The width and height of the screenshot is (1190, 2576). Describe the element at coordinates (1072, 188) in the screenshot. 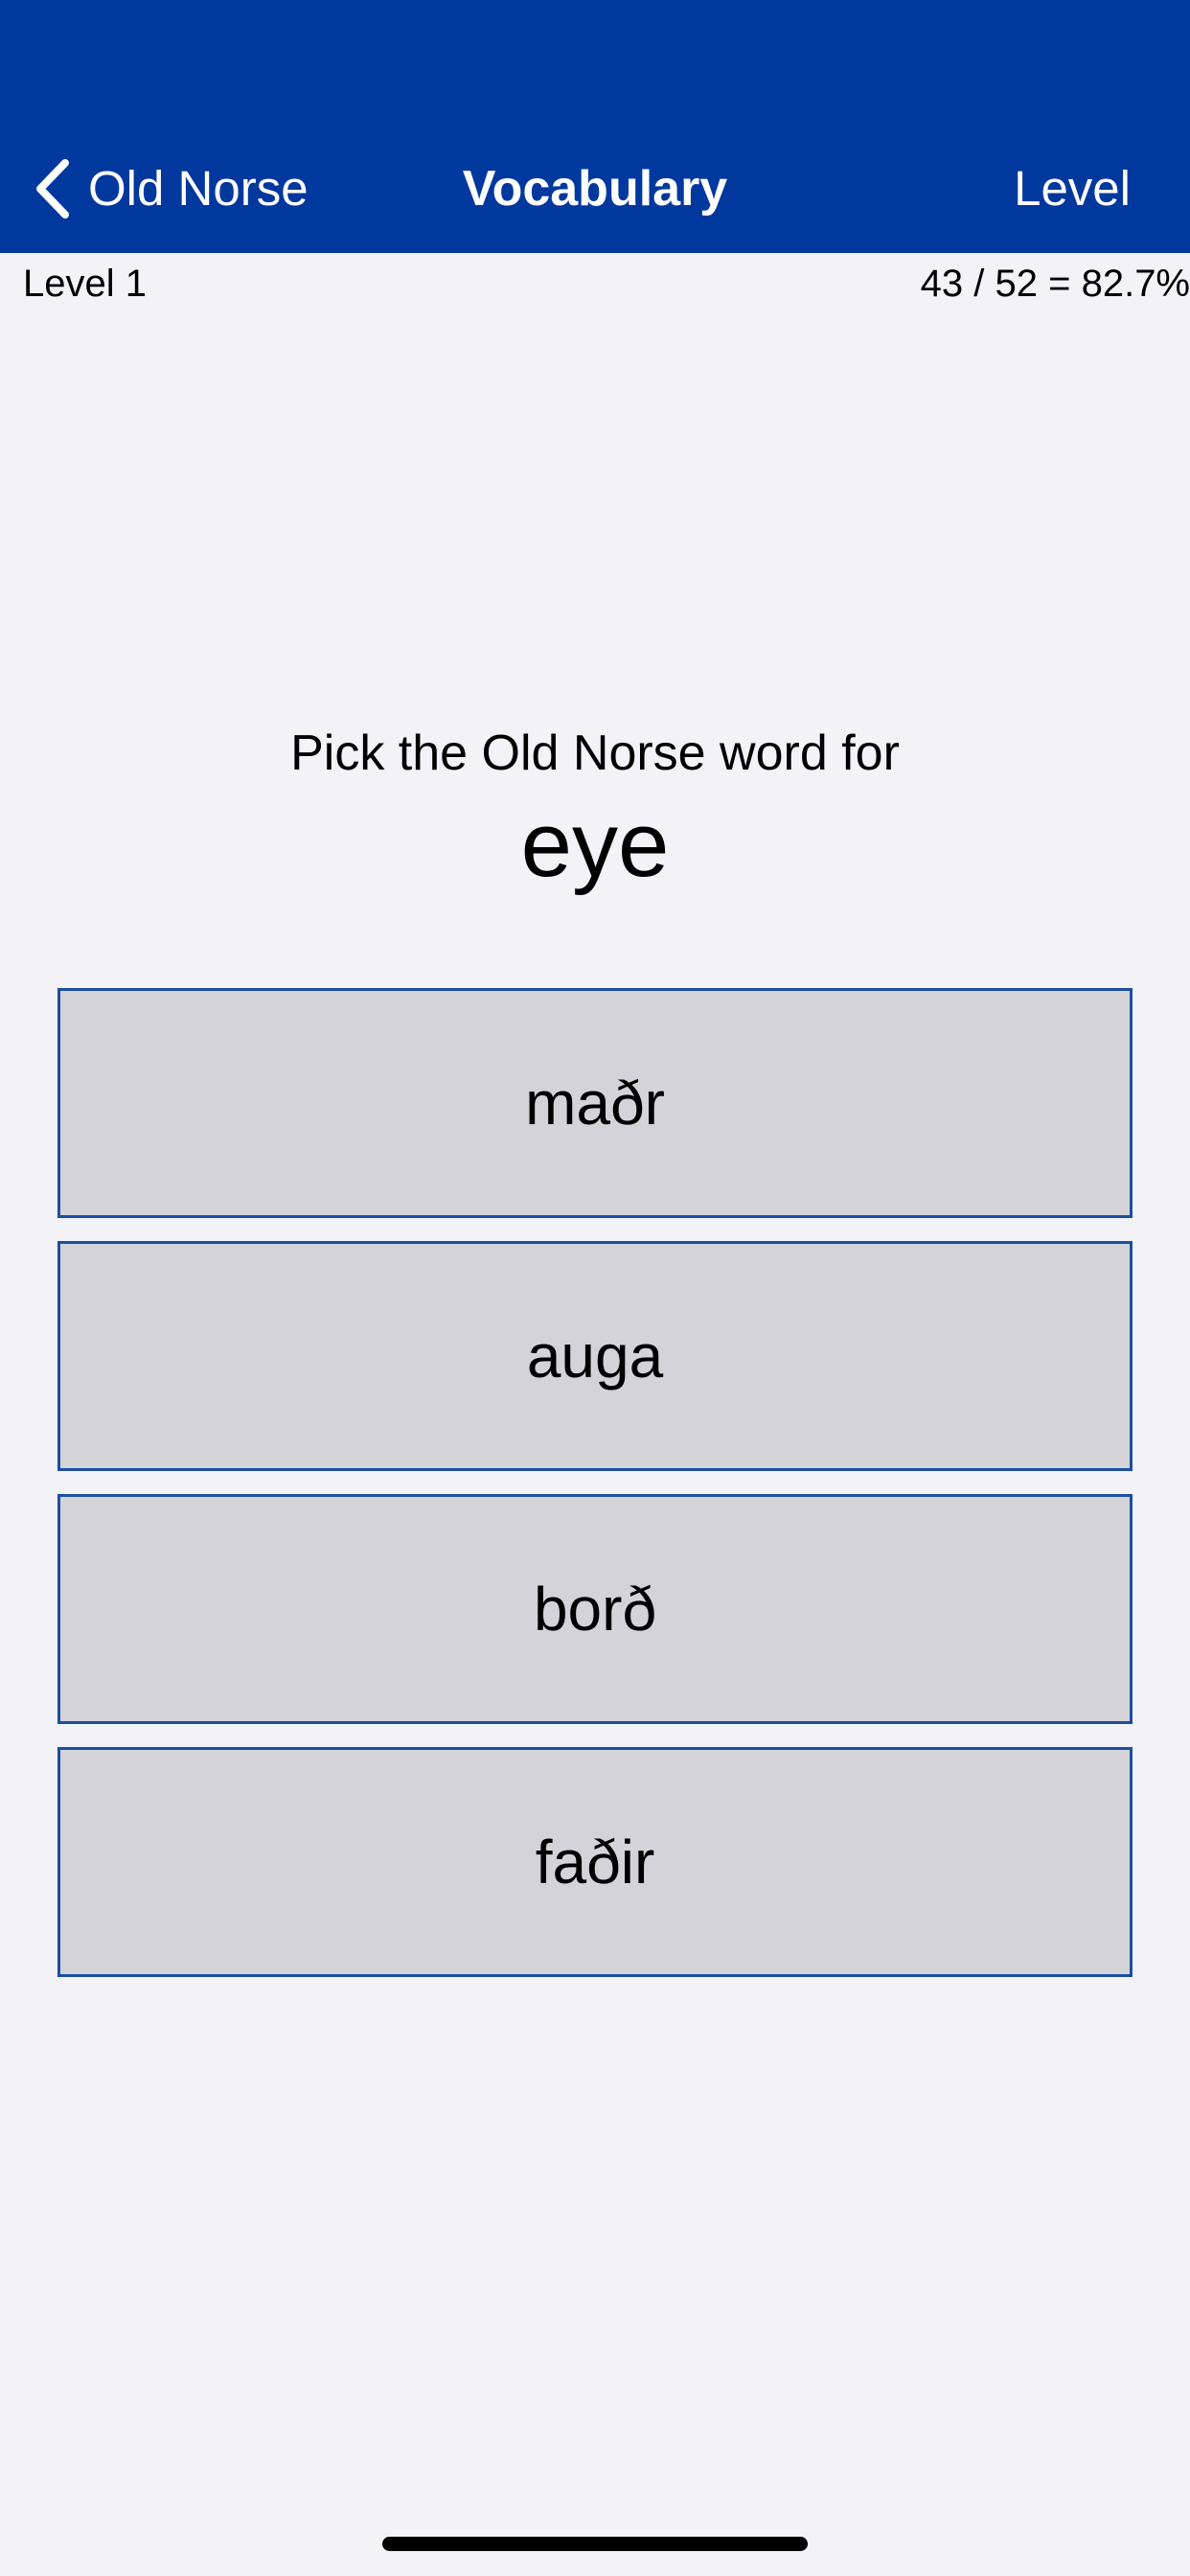

I see `level-button: Level` at that location.